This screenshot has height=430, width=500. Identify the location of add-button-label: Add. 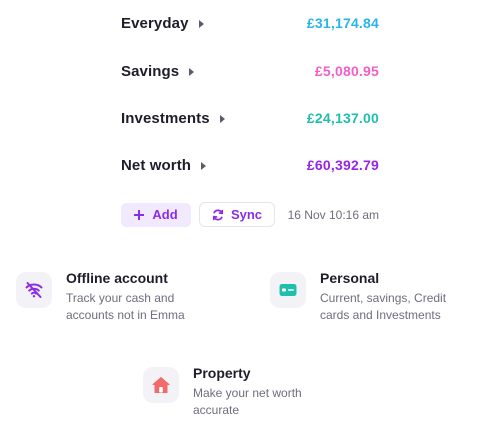
(165, 214).